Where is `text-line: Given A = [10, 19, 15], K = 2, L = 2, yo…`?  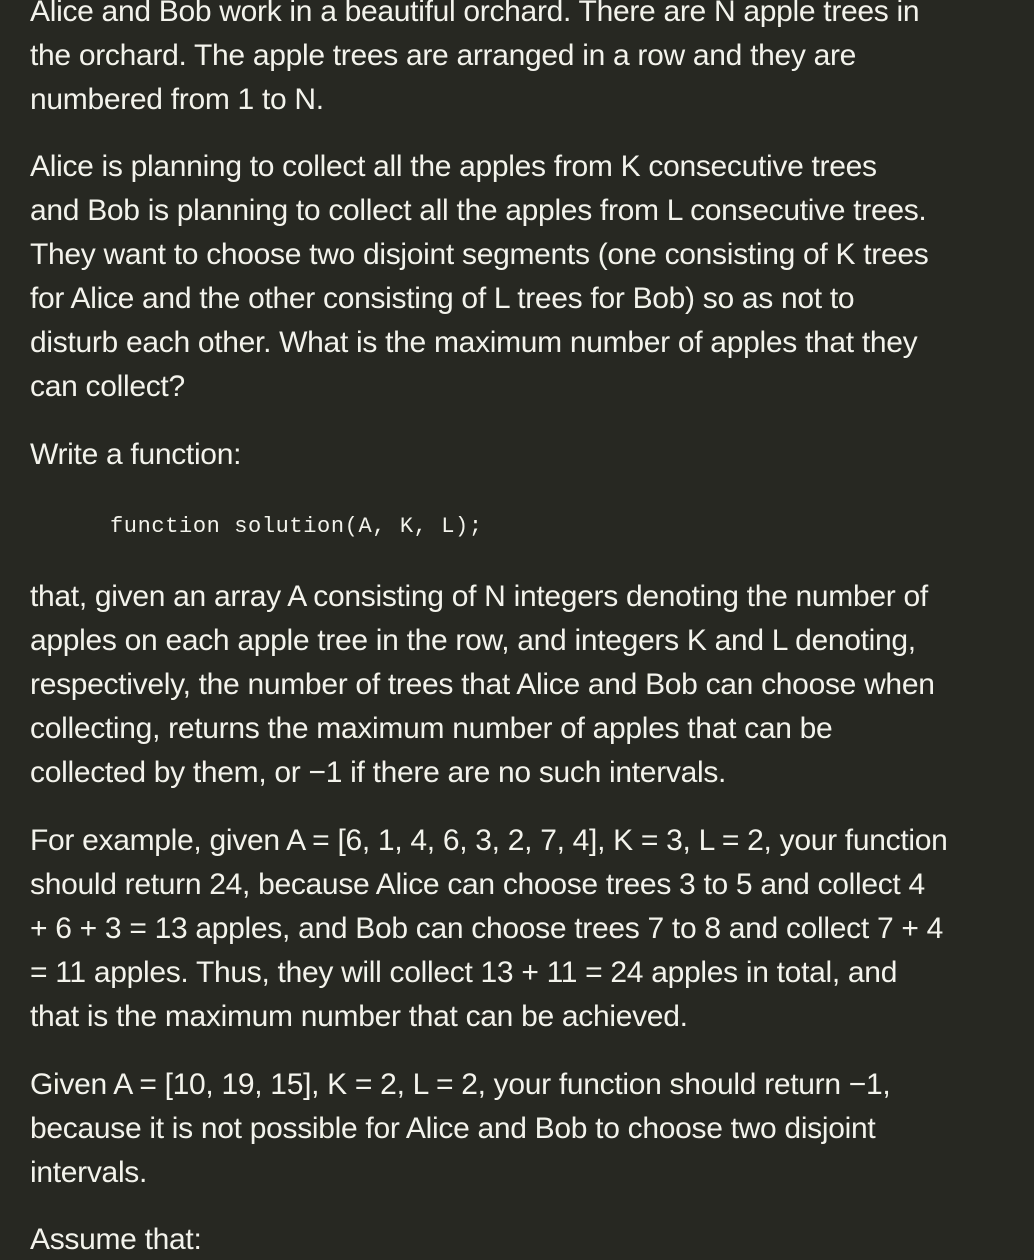
text-line: Given A = [10, 19, 15], K = 2, L = 2, yo… is located at coordinates (460, 1084).